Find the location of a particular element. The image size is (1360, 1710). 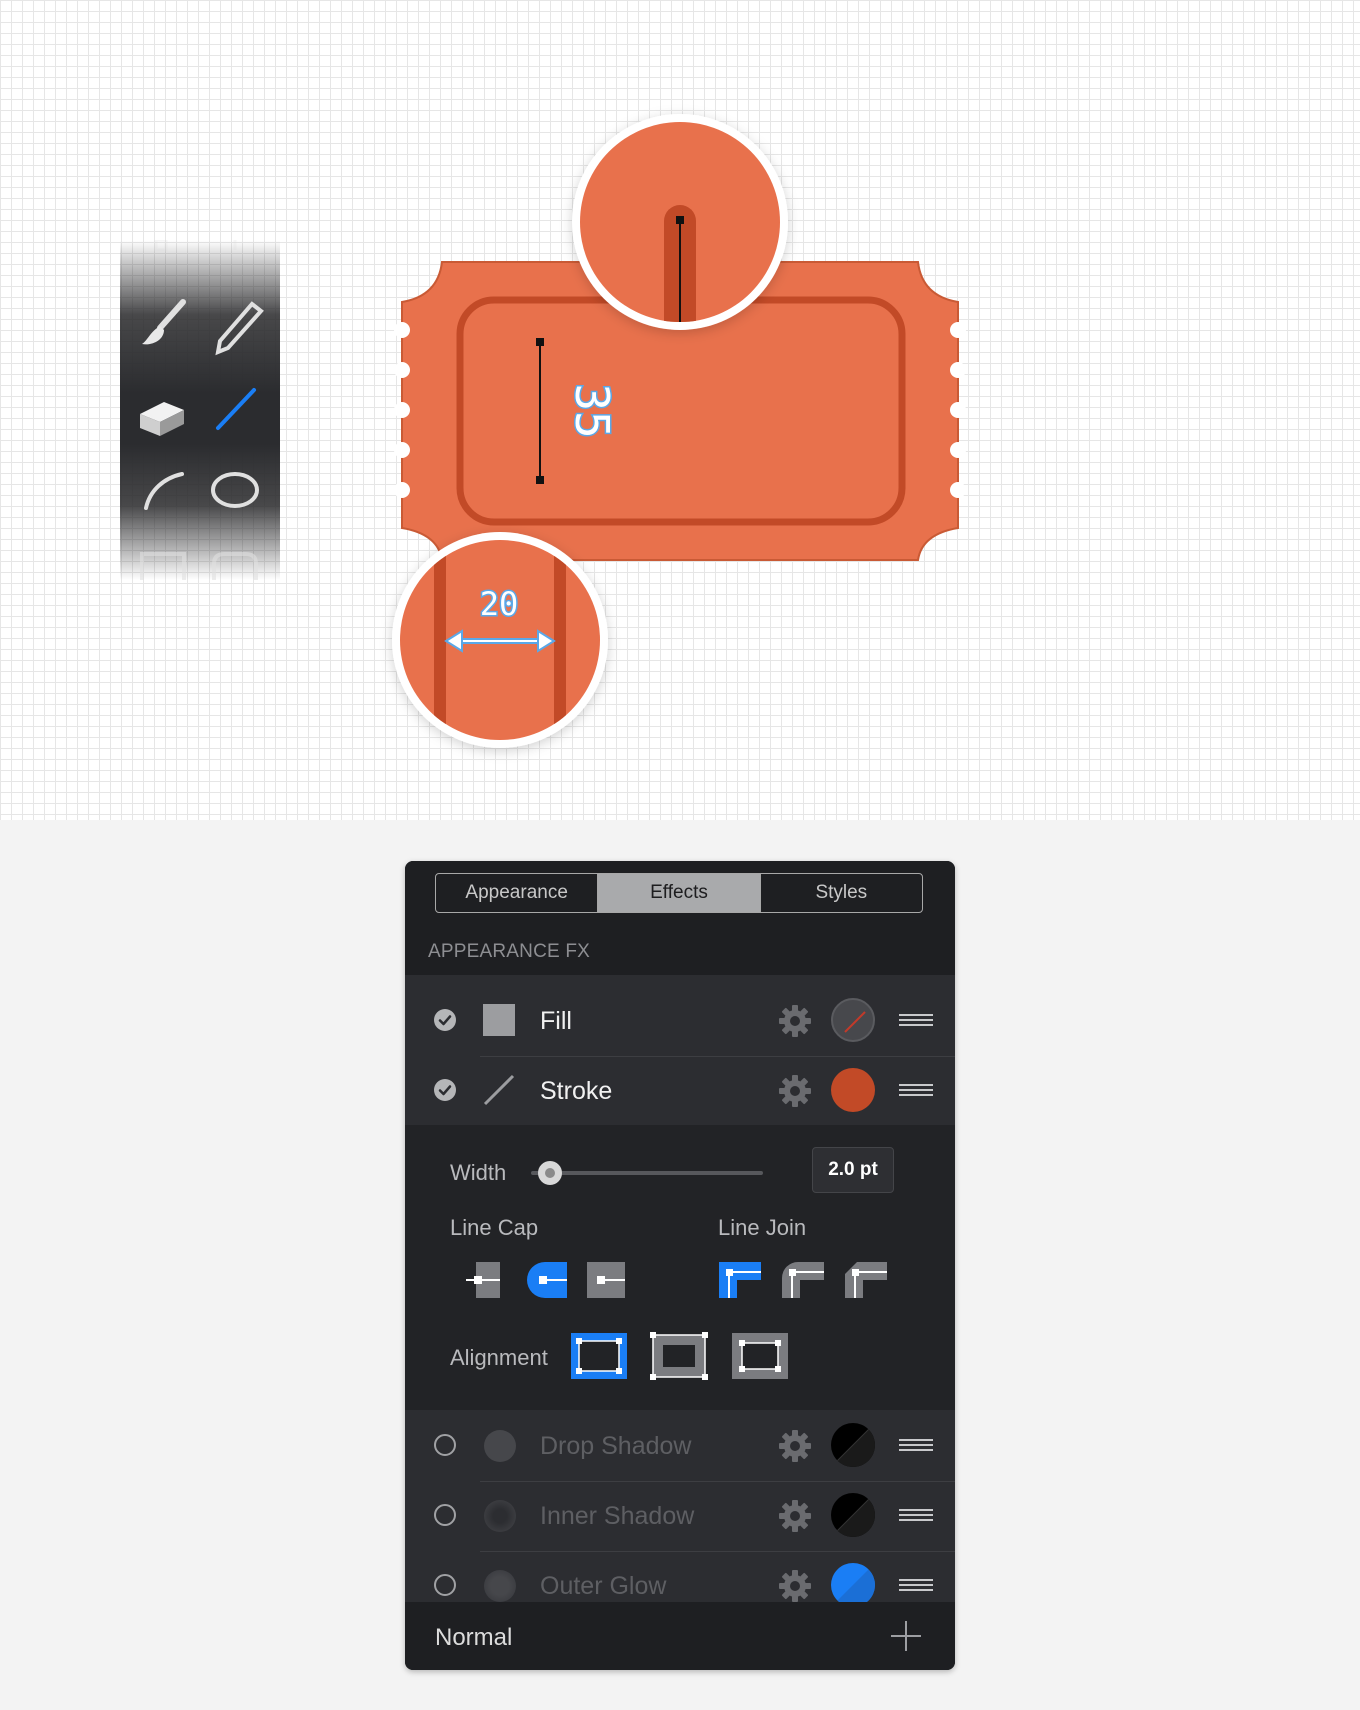

glow-circle-icon is located at coordinates (500, 1586).